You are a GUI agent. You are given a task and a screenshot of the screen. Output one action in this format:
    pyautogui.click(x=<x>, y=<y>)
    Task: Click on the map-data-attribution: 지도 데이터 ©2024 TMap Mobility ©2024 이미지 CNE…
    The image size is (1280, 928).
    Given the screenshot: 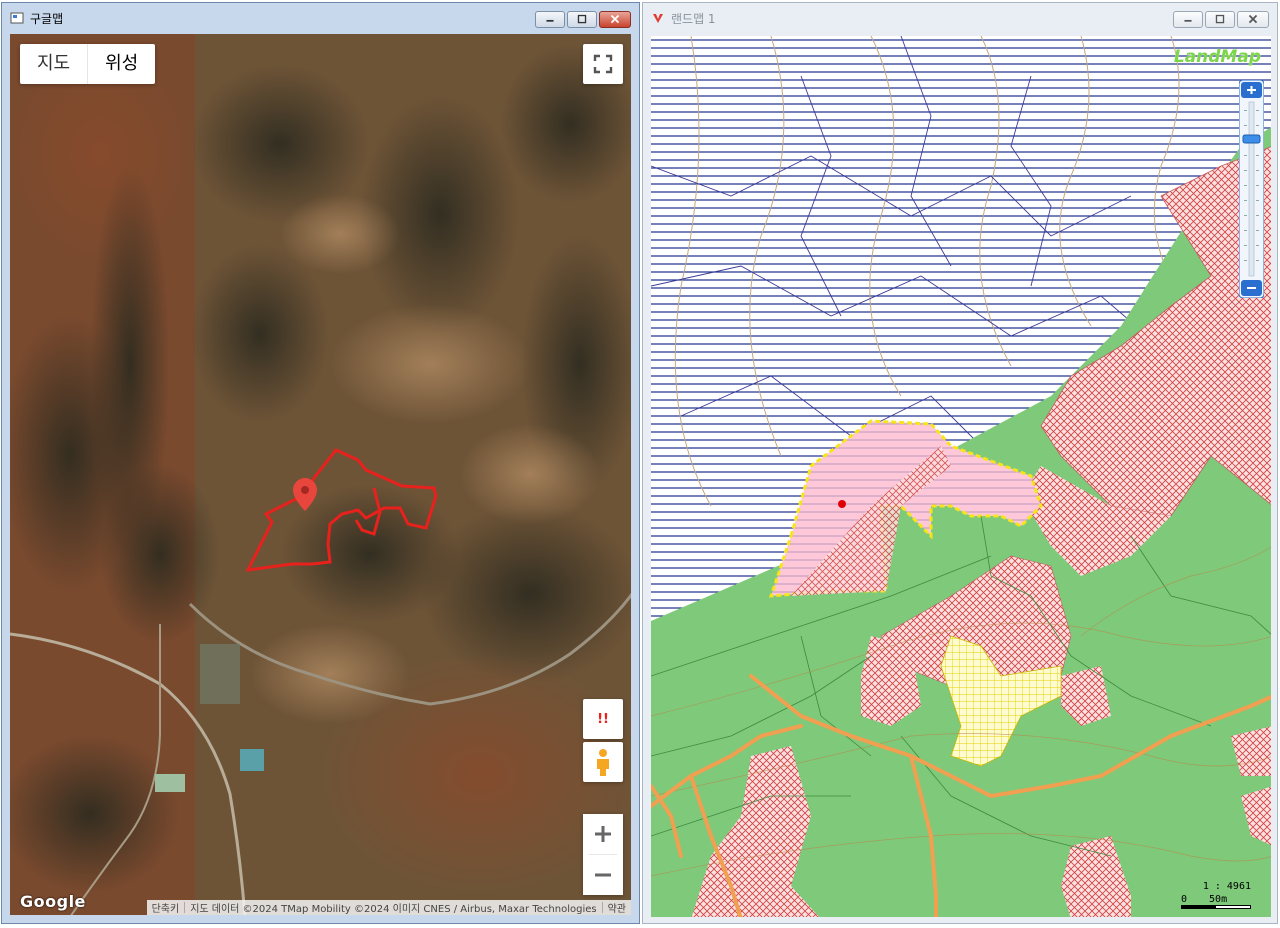 What is the action you would take?
    pyautogui.click(x=393, y=909)
    